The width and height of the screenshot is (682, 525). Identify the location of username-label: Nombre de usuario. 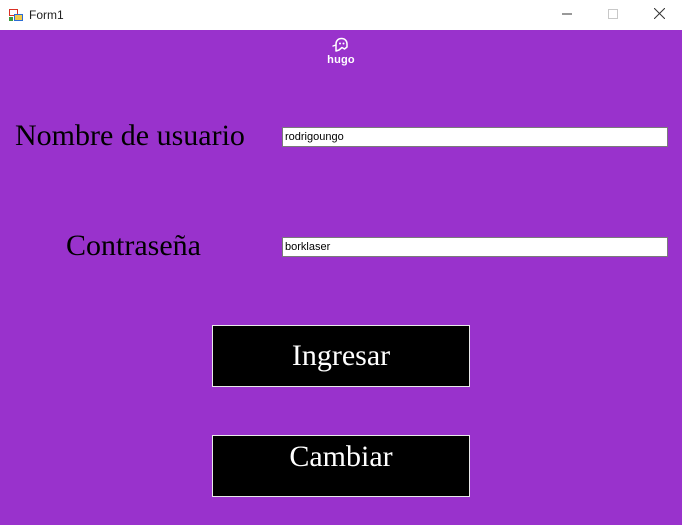
(130, 135).